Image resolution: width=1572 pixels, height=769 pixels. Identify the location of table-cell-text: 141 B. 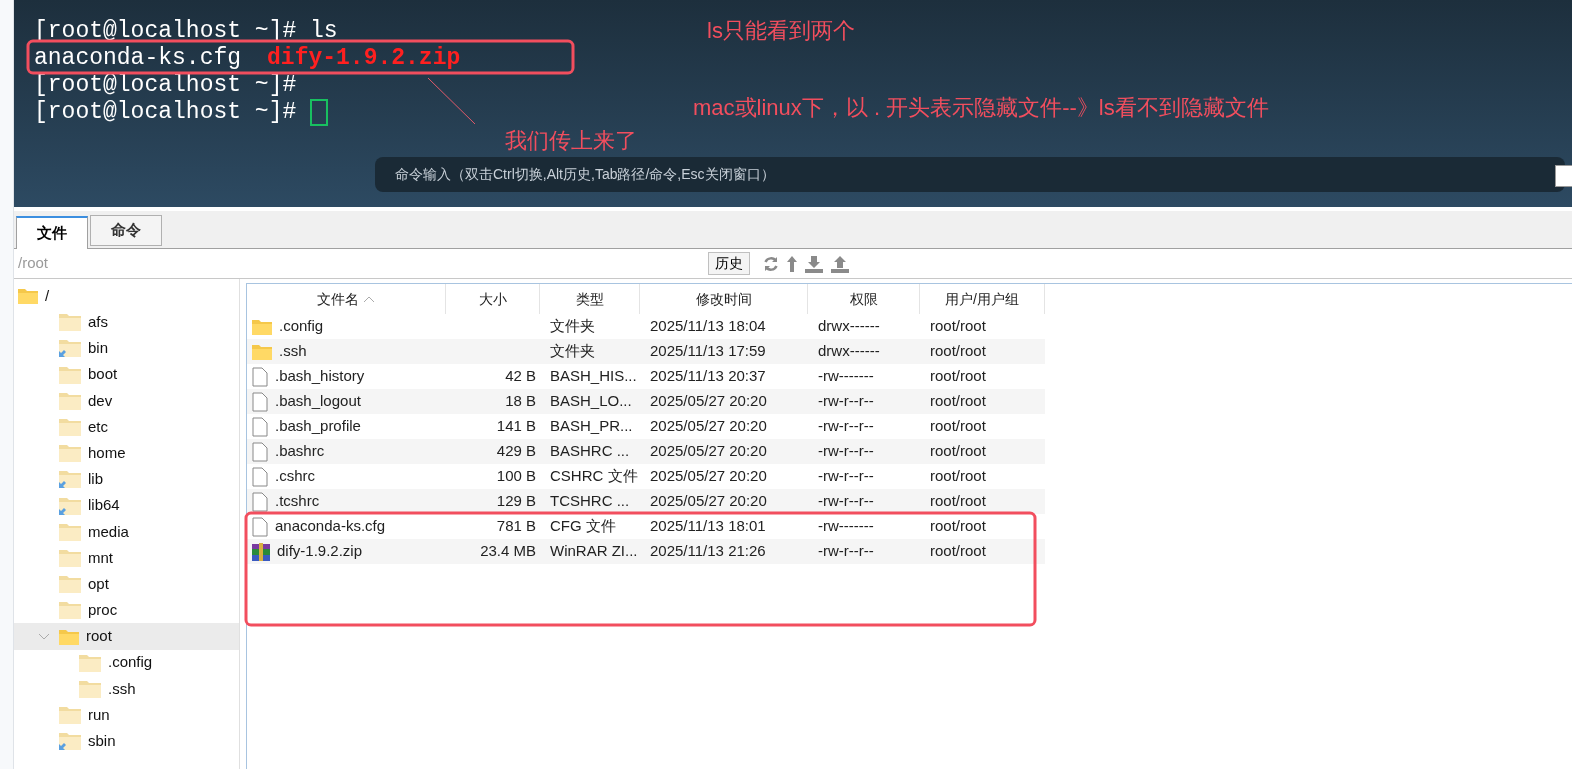
(516, 426).